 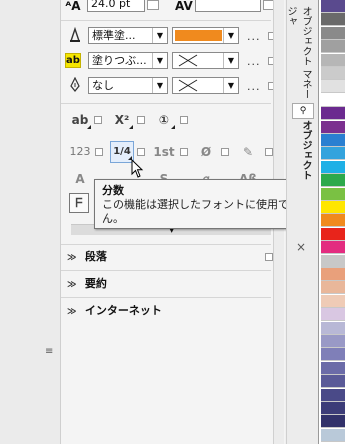 What do you see at coordinates (302, 222) in the screenshot?
I see `docker-tab-column: オブジェクト マネージャ ⚲ オブジェクト ×` at bounding box center [302, 222].